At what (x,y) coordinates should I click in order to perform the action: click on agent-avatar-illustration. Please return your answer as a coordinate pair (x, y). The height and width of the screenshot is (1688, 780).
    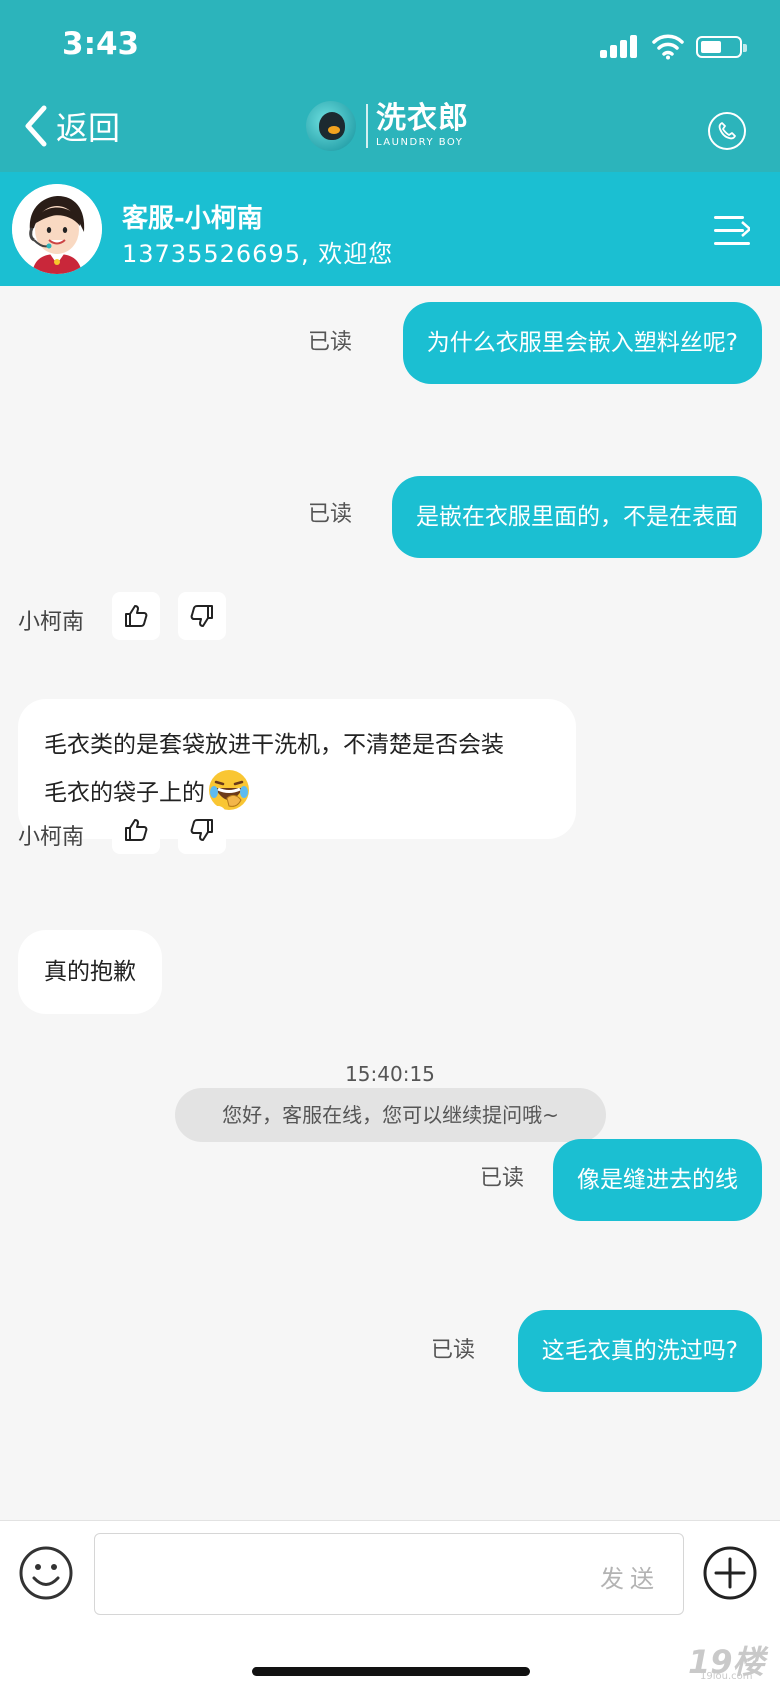
    Looking at the image, I should click on (57, 229).